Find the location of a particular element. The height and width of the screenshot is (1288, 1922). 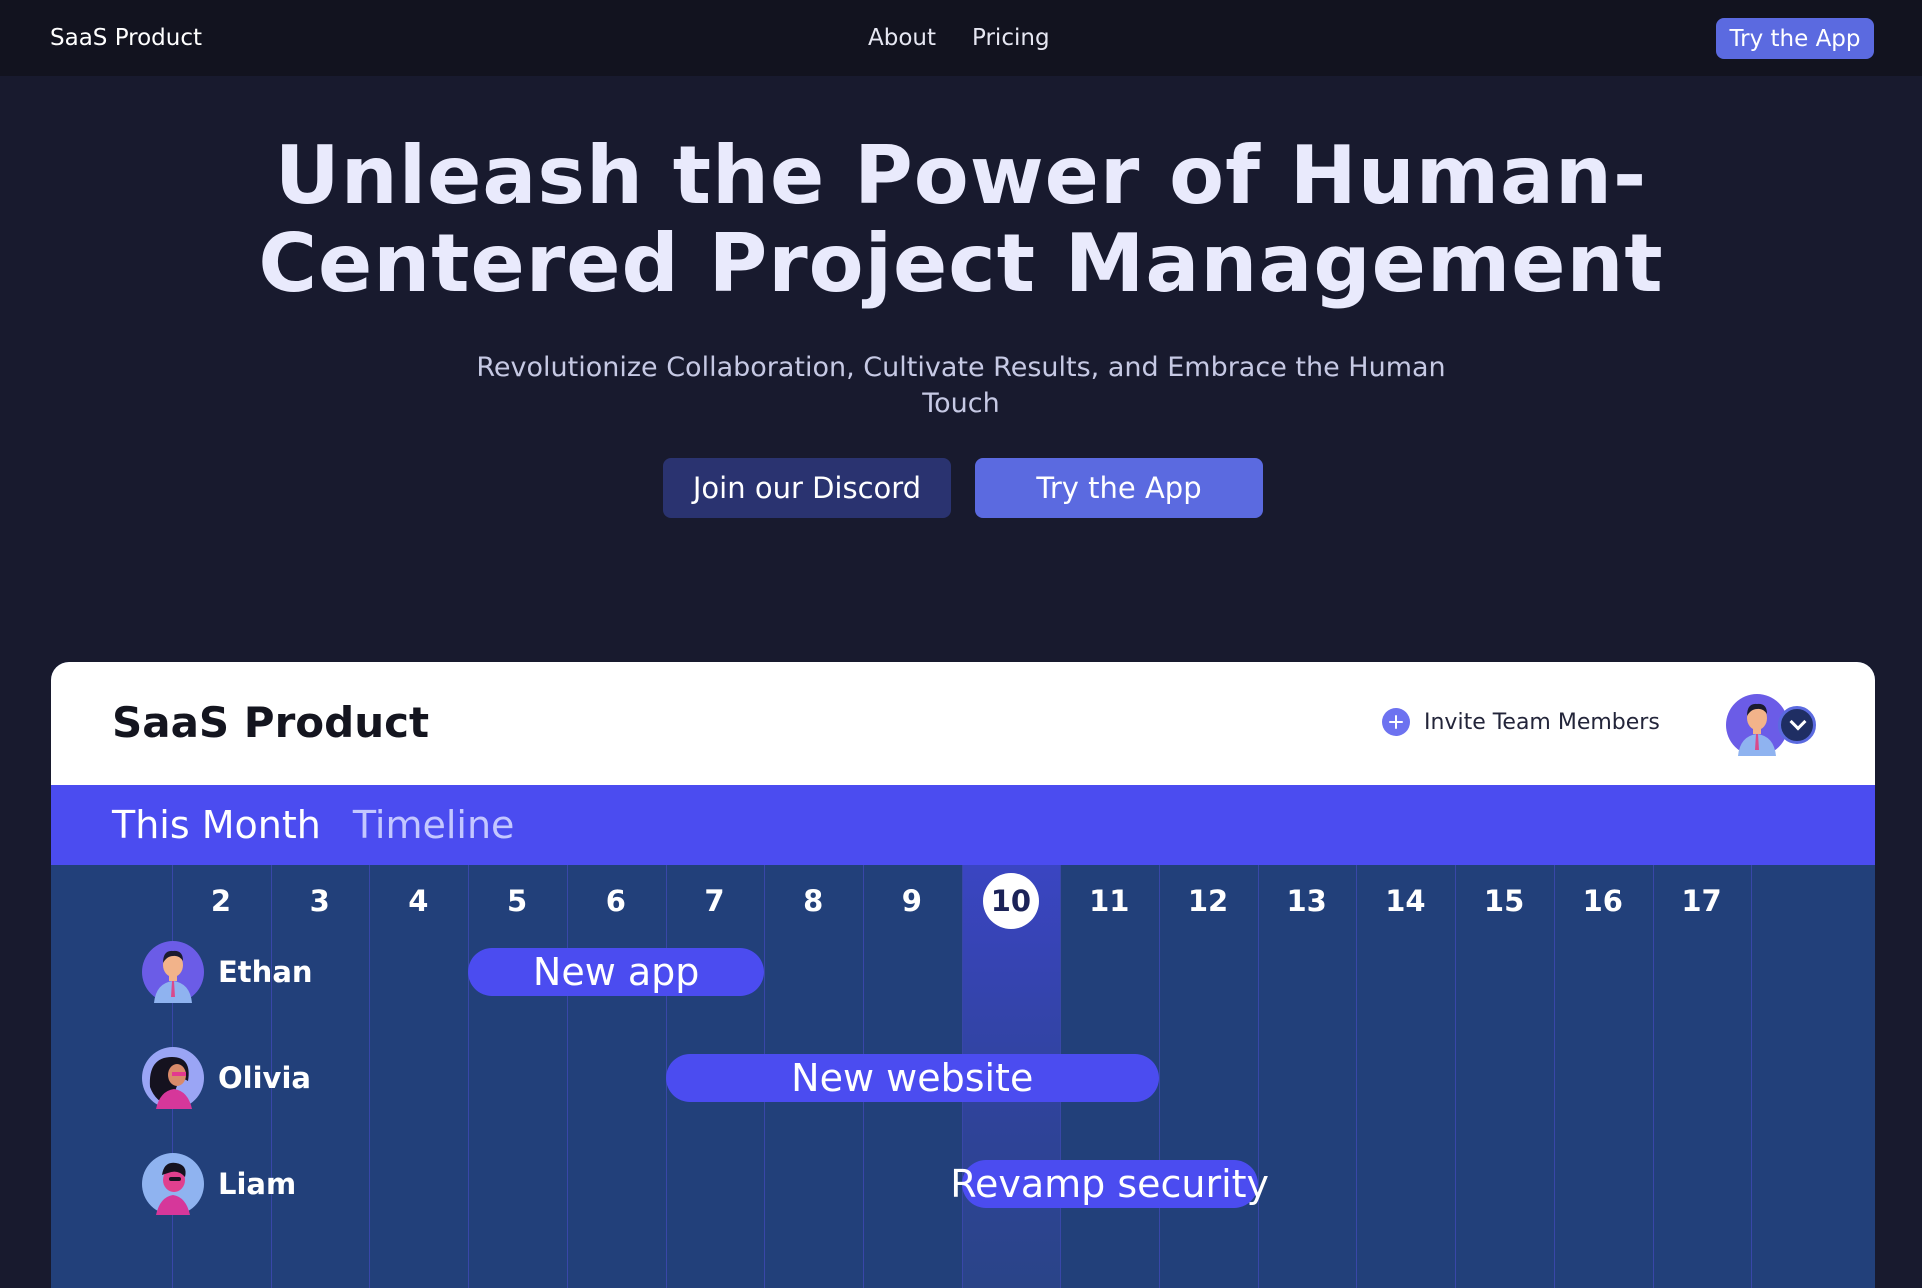

chevron-down-icon is located at coordinates (1797, 725).